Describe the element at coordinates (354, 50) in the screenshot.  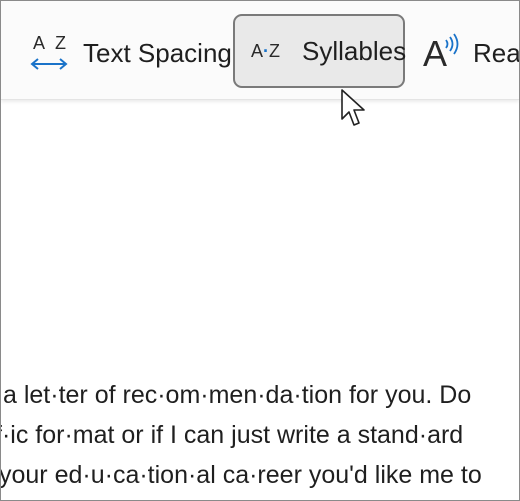
I see `syllables-label: Syllables` at that location.